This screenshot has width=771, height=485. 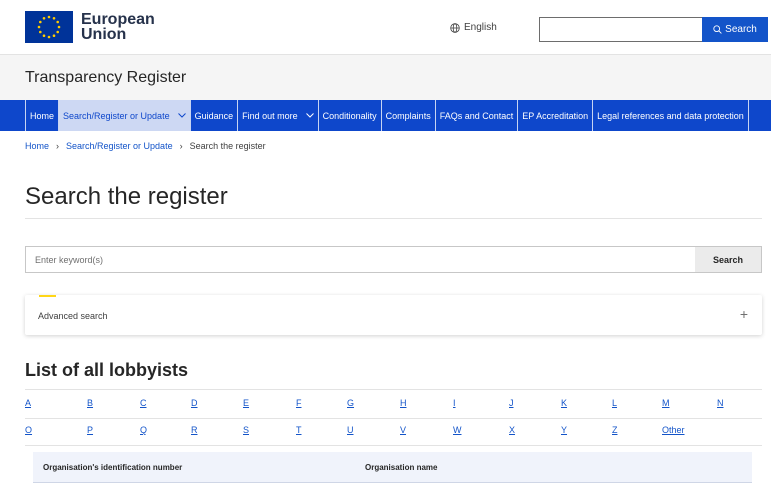 I want to click on nav-item-label: Guidance, so click(x=214, y=115).